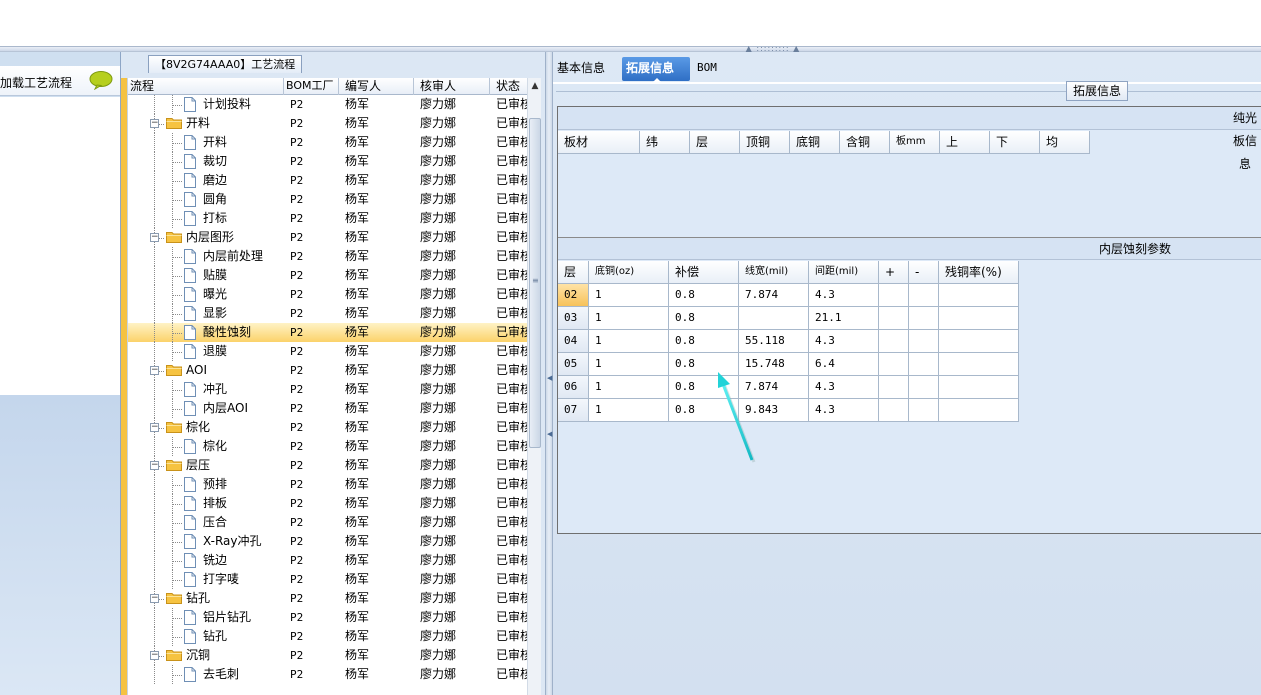 The height and width of the screenshot is (695, 1261). What do you see at coordinates (328, 218) in the screenshot?
I see `process-row: 打标 P2 杨军 廖力娜 已审核` at bounding box center [328, 218].